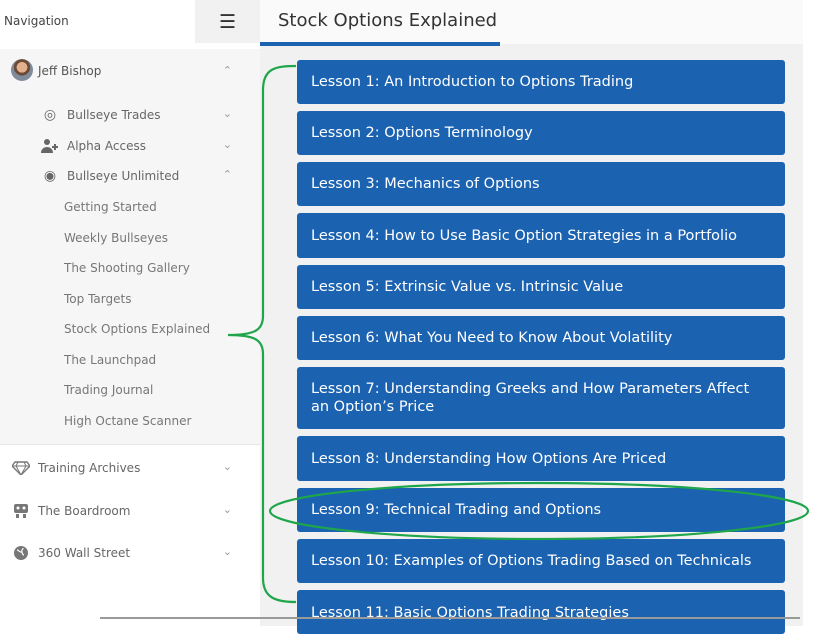 The height and width of the screenshot is (634, 817). What do you see at coordinates (116, 238) in the screenshot?
I see `subnav-link-weekly-bullseyes: Weekly Bullseyes` at bounding box center [116, 238].